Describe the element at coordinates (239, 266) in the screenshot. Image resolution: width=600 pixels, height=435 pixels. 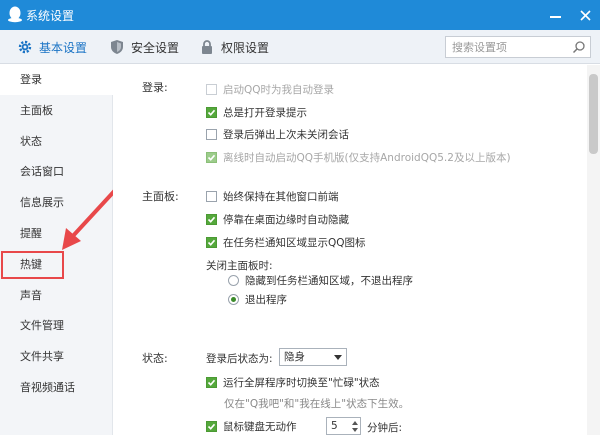
I see `close-panel-label: 关闭主面板时:` at that location.